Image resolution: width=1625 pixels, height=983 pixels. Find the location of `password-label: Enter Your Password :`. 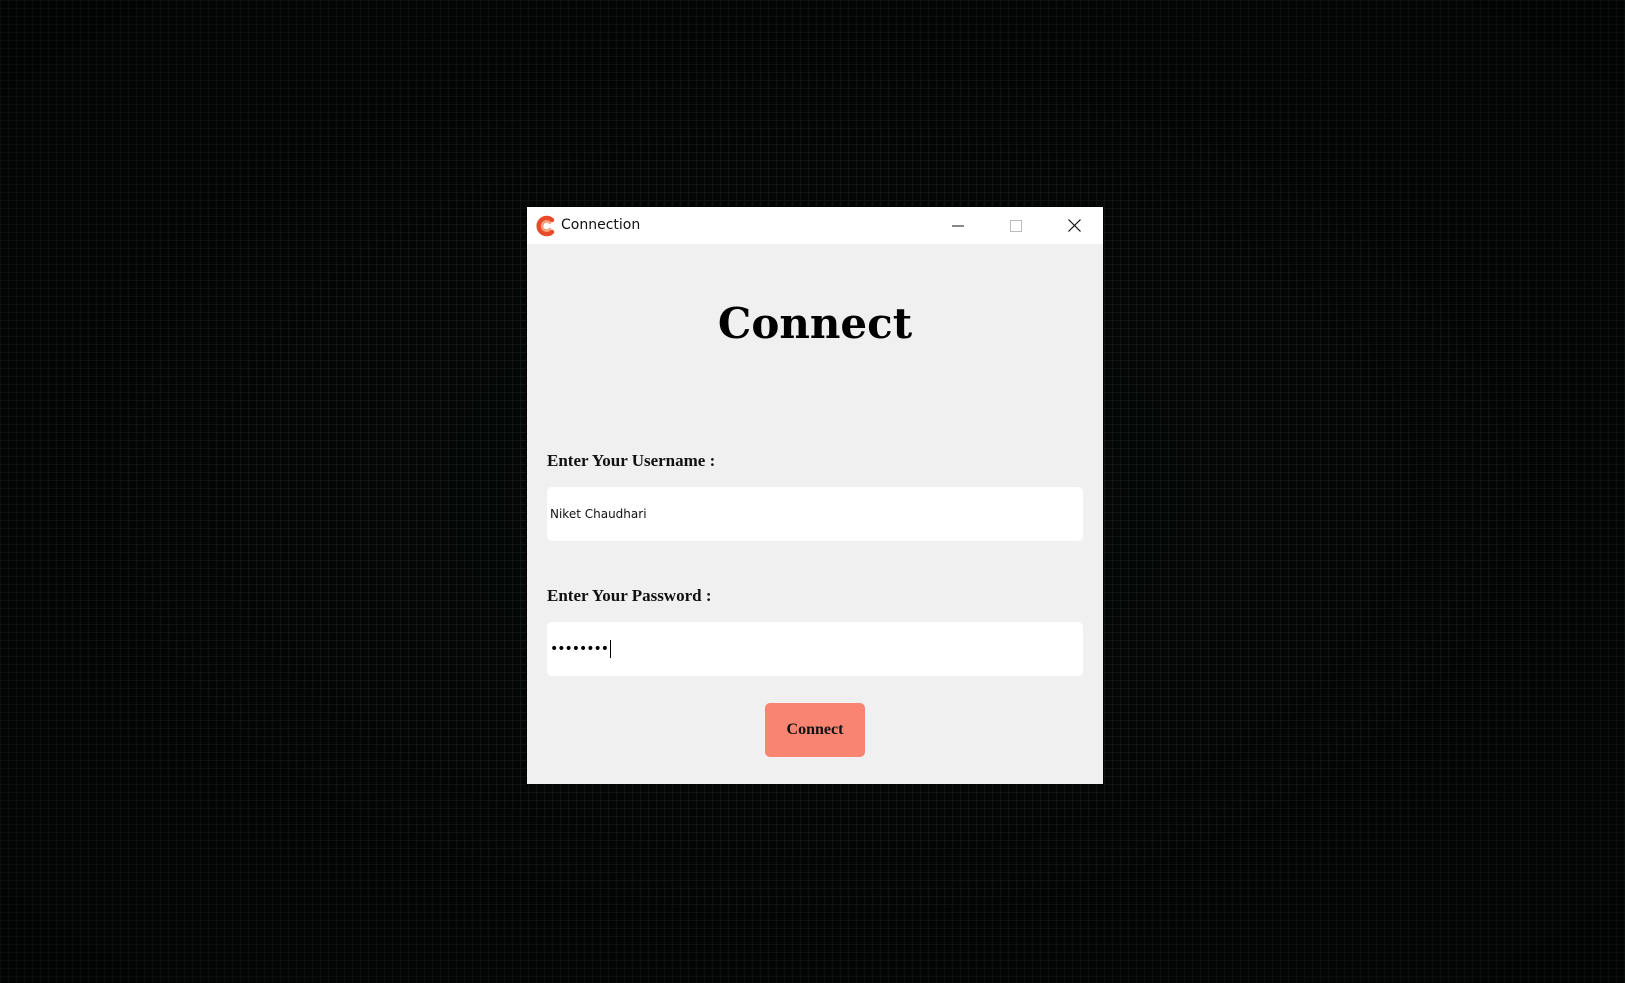

password-label: Enter Your Password : is located at coordinates (629, 595).